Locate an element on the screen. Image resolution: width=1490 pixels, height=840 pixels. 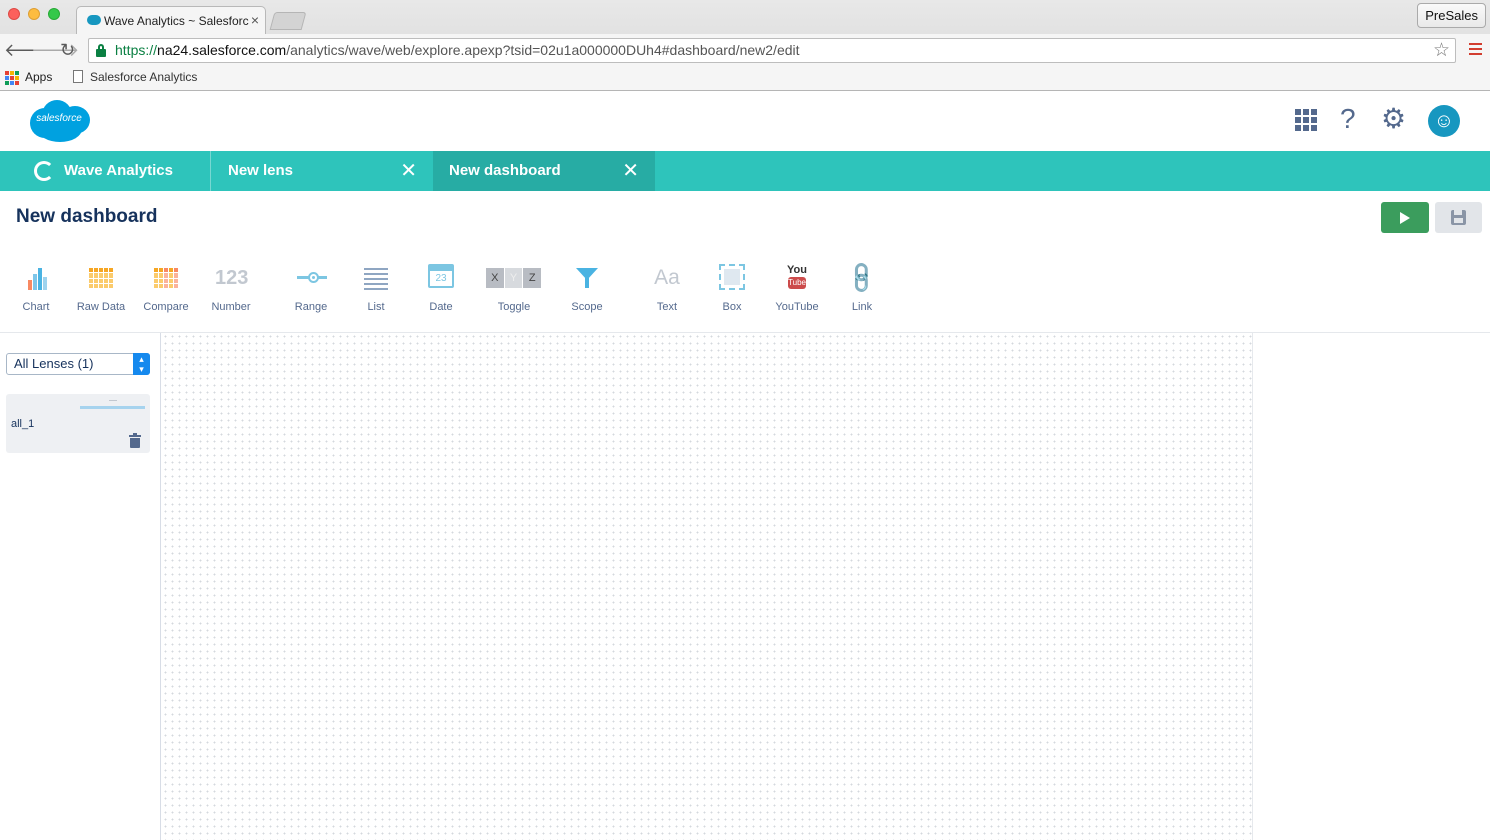
play-icon is located at coordinates (1405, 218).